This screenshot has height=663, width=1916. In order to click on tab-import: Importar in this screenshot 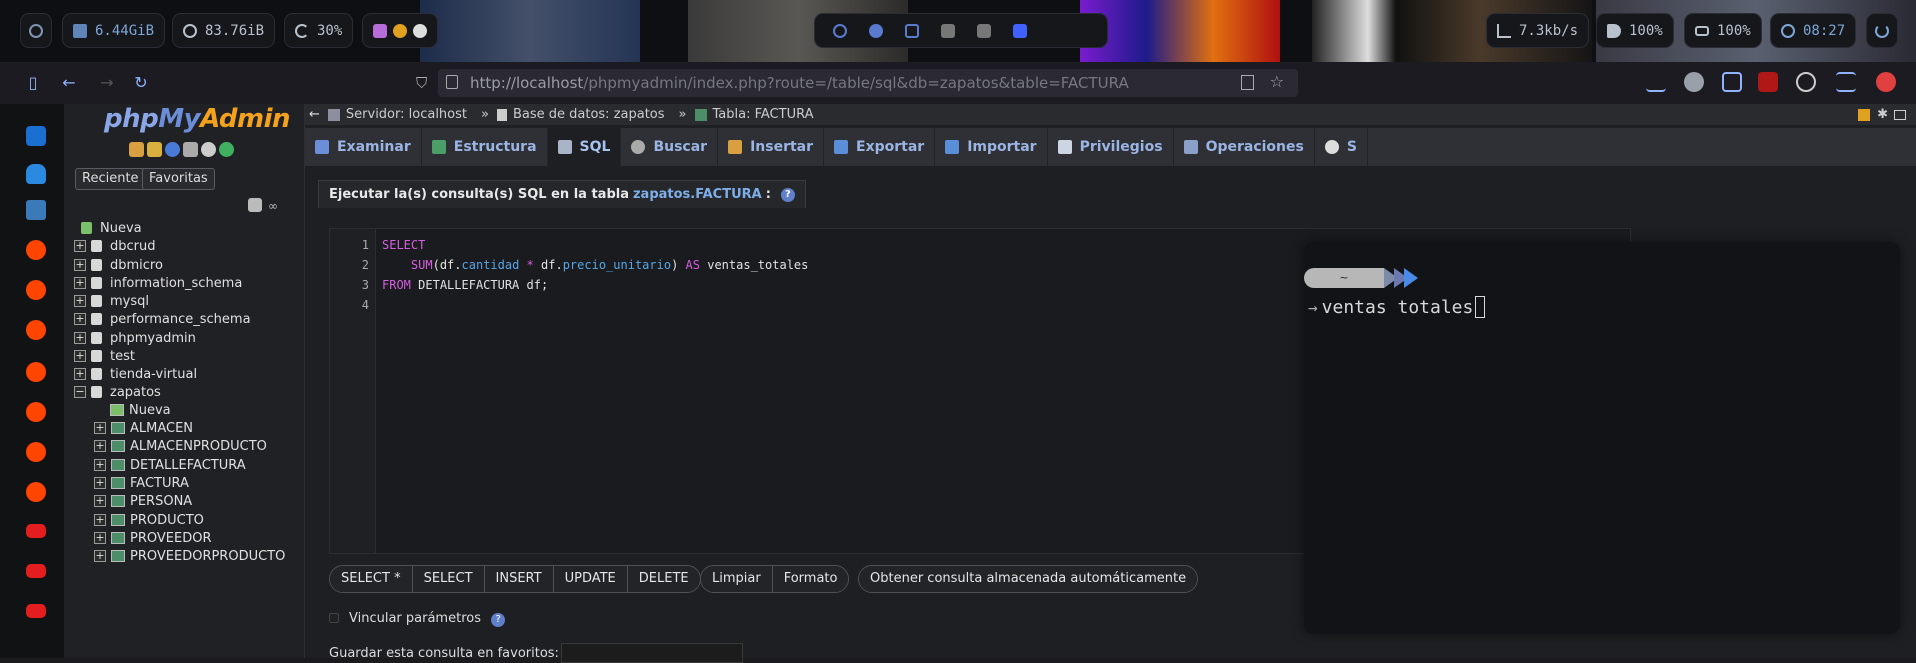, I will do `click(991, 147)`.